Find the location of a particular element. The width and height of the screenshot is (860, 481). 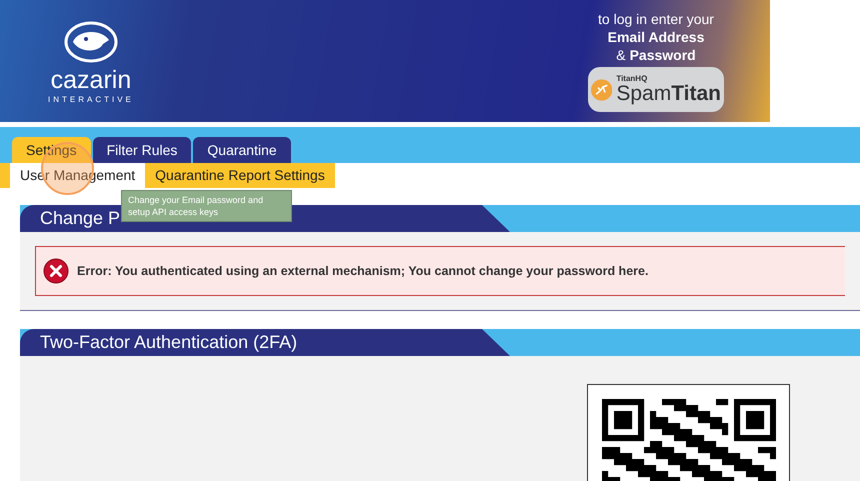

product-name: SpamTitan is located at coordinates (668, 93).